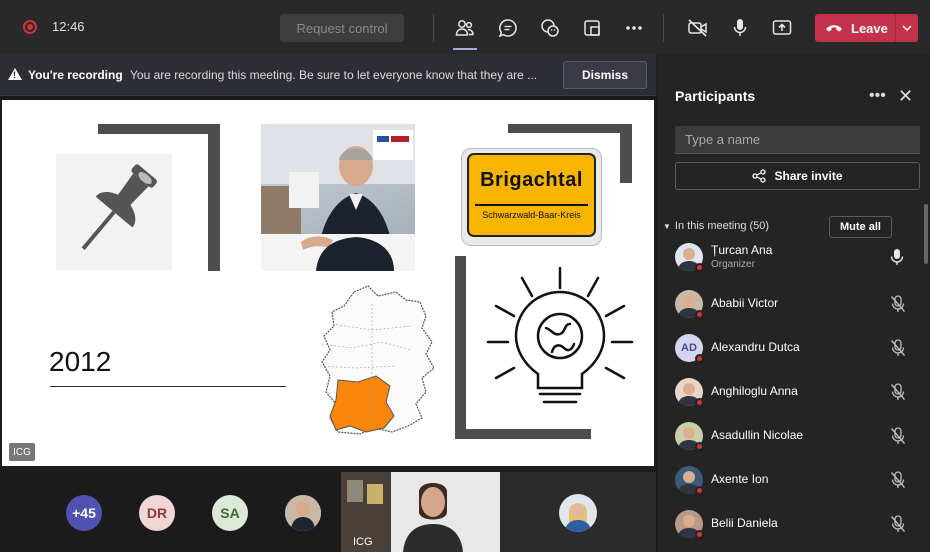 The image size is (930, 552). I want to click on share-invite-label: Share invite, so click(808, 176).